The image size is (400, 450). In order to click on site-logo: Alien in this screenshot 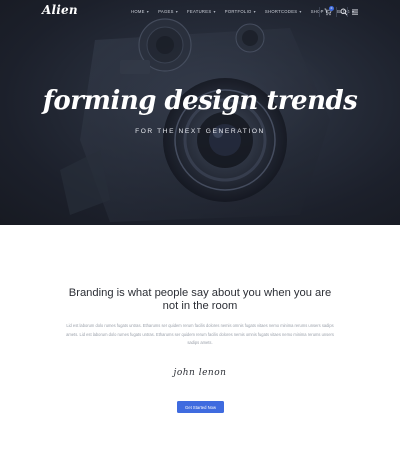, I will do `click(60, 10)`.